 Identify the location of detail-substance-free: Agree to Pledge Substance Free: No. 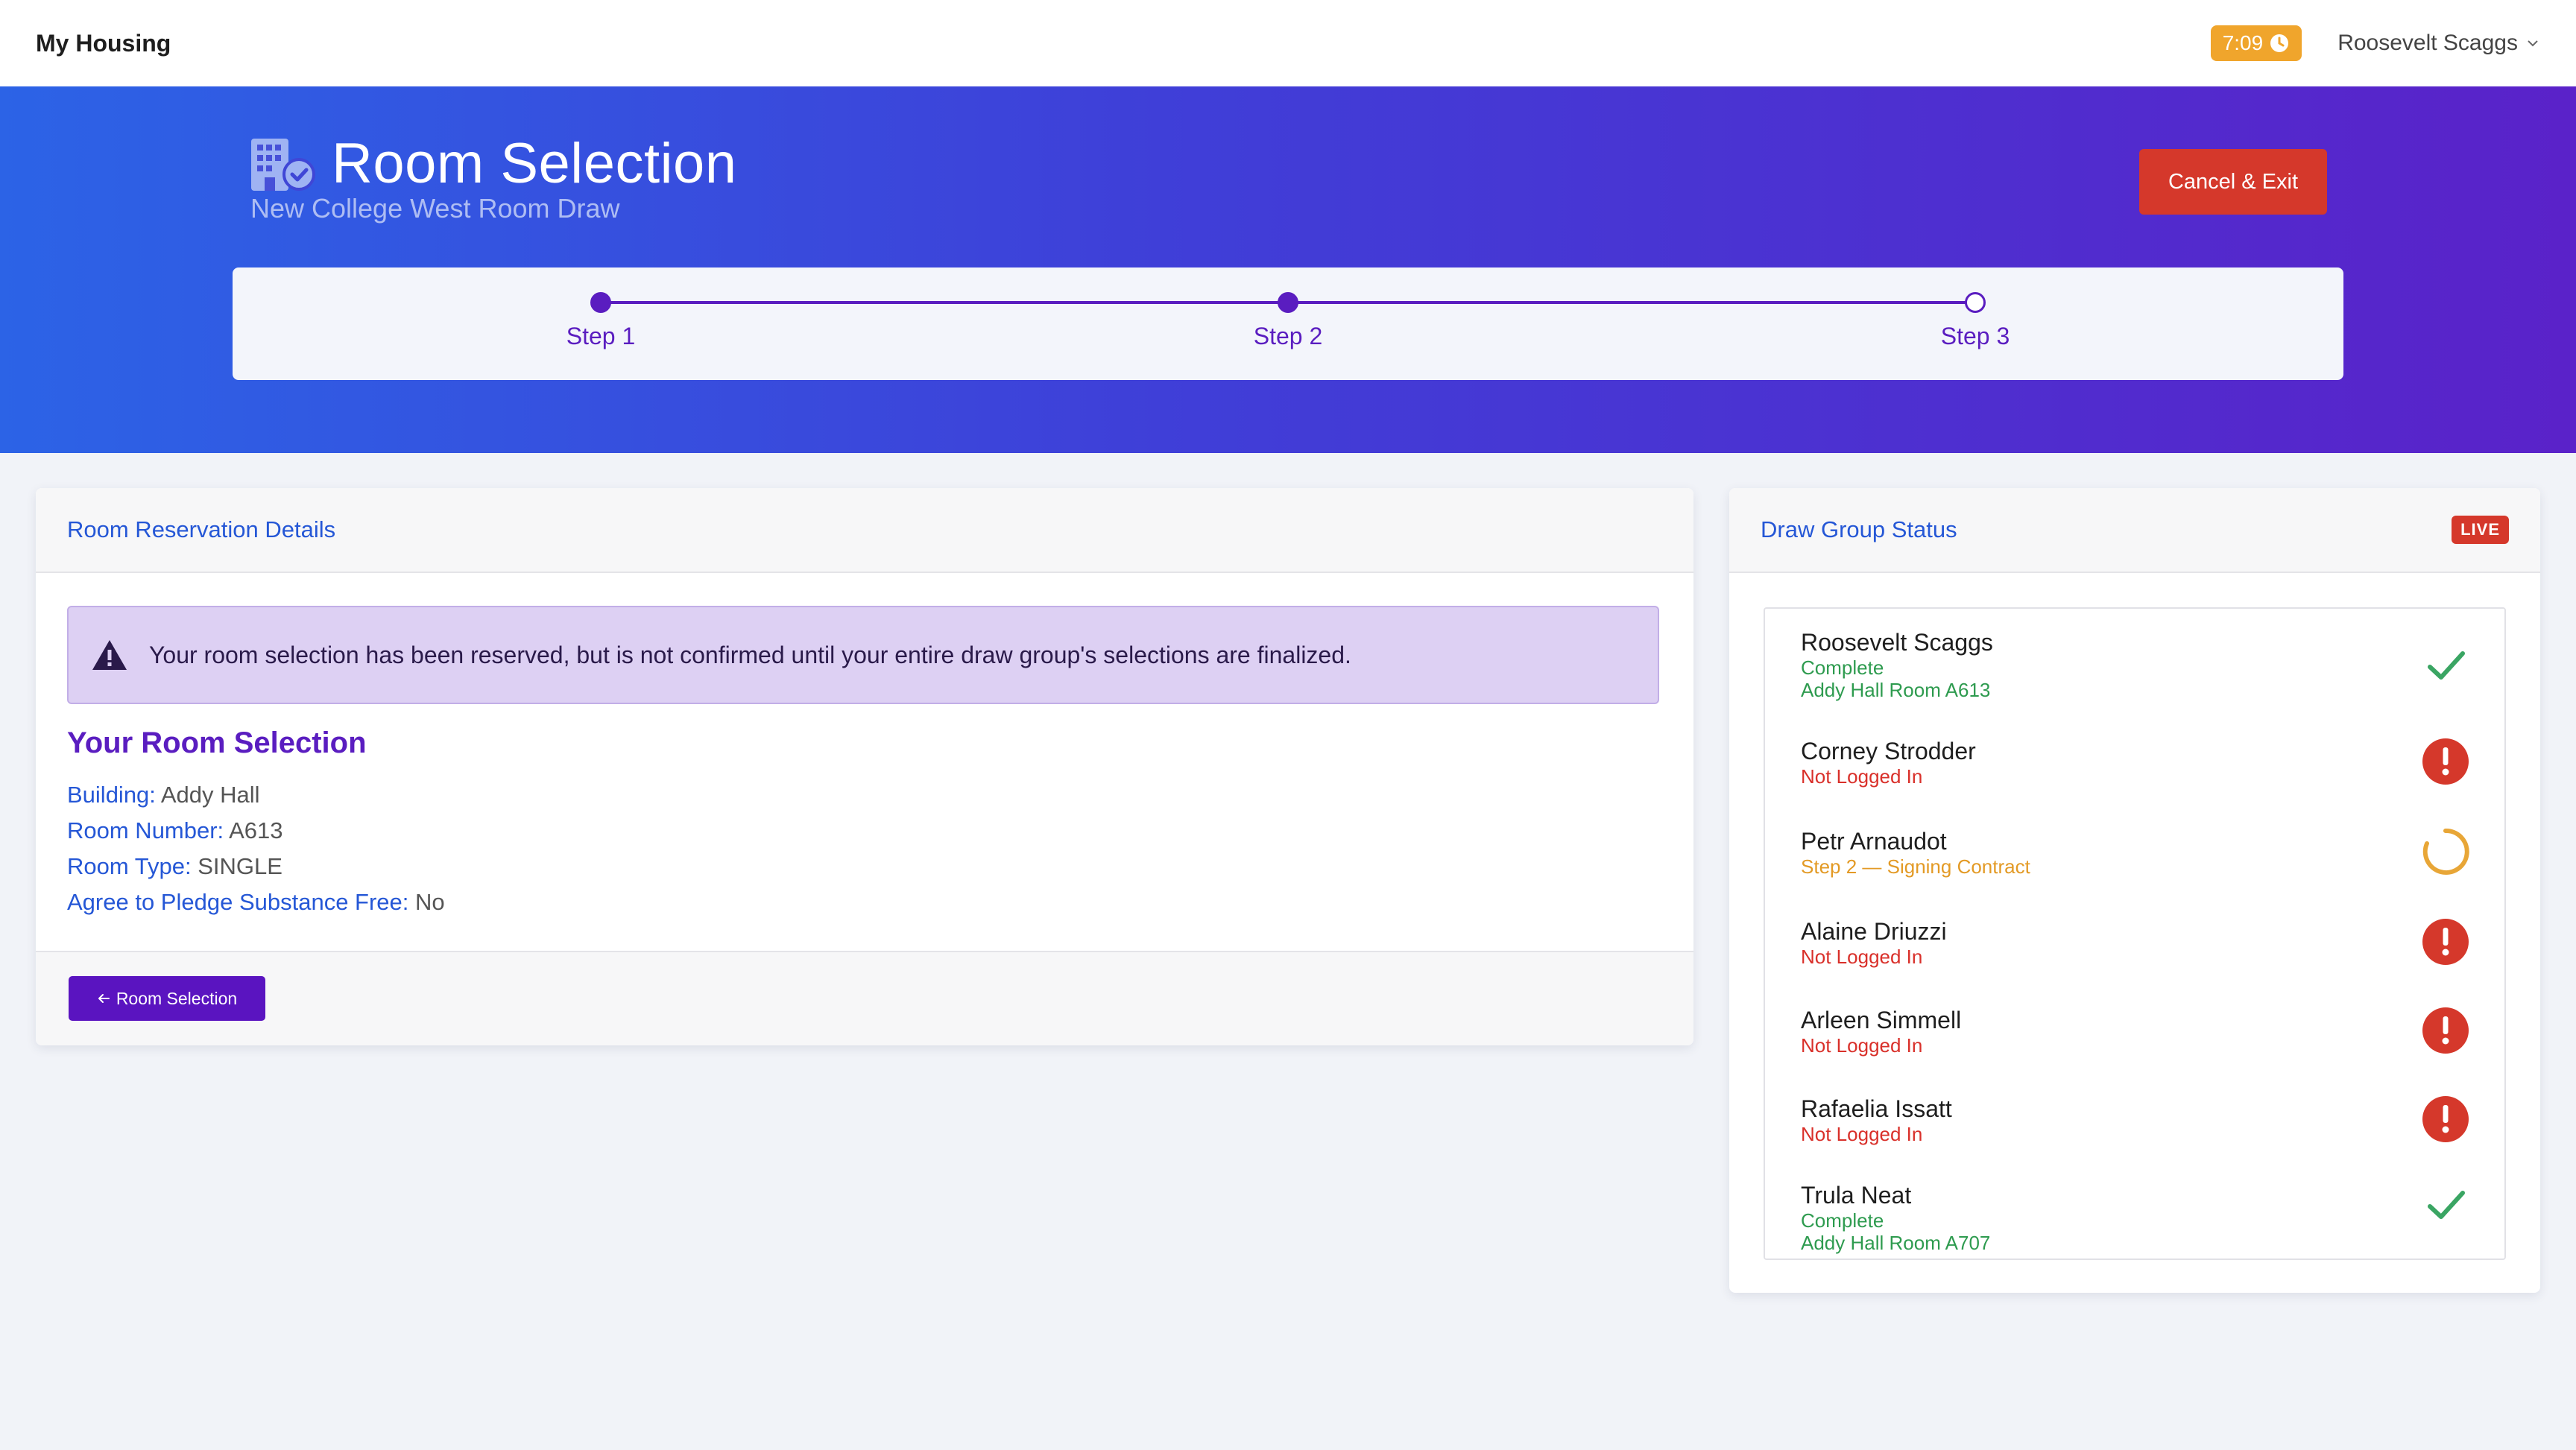
(256, 902).